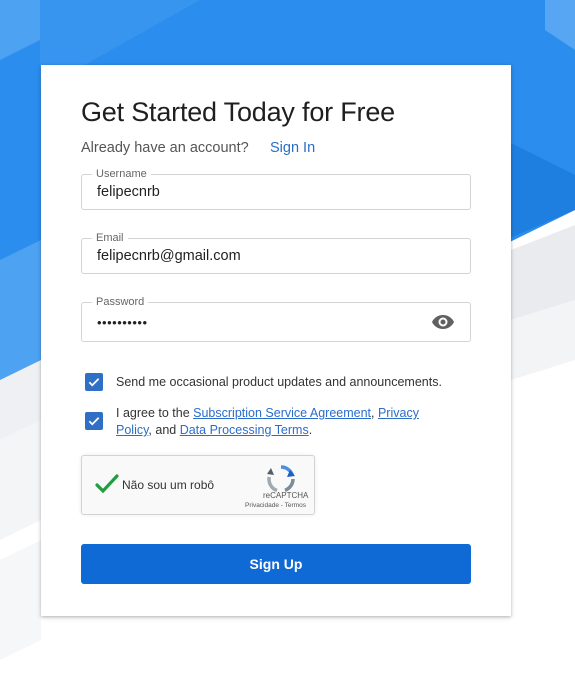  I want to click on recaptcha-links: Privacidade - Termos, so click(275, 505).